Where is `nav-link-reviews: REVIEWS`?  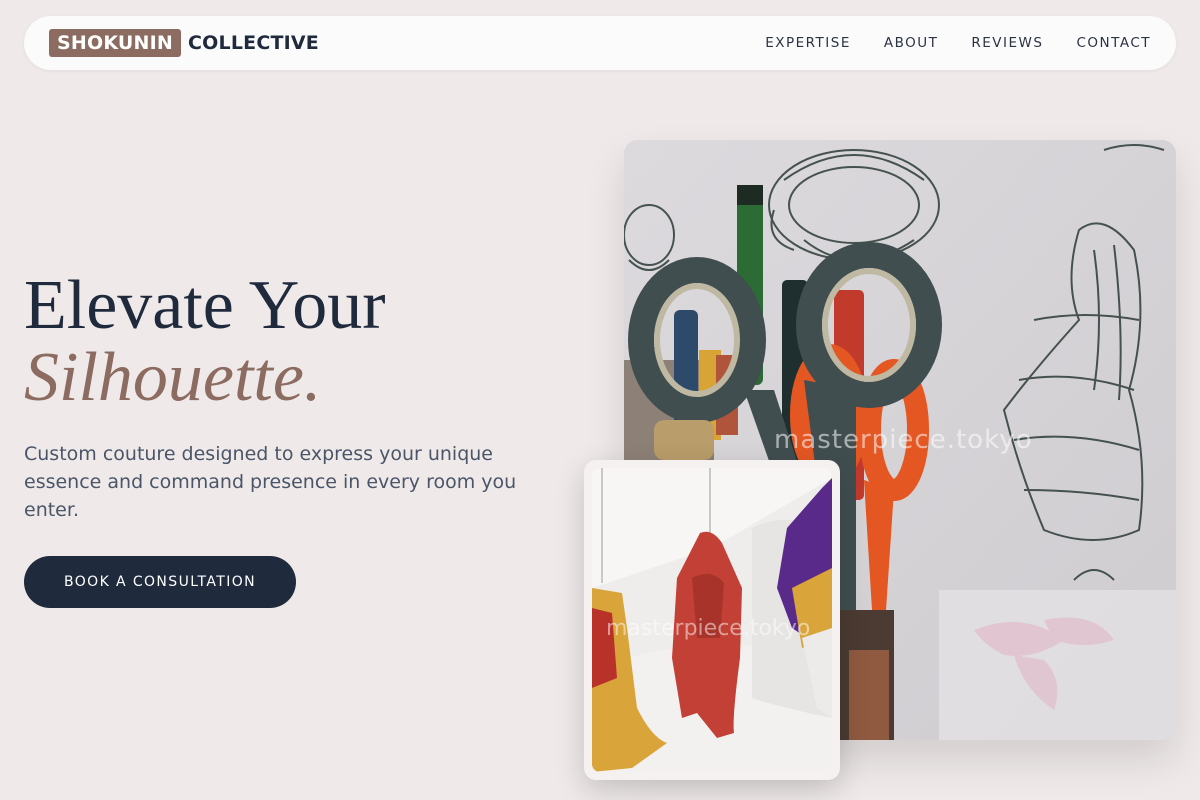 nav-link-reviews: REVIEWS is located at coordinates (1007, 43).